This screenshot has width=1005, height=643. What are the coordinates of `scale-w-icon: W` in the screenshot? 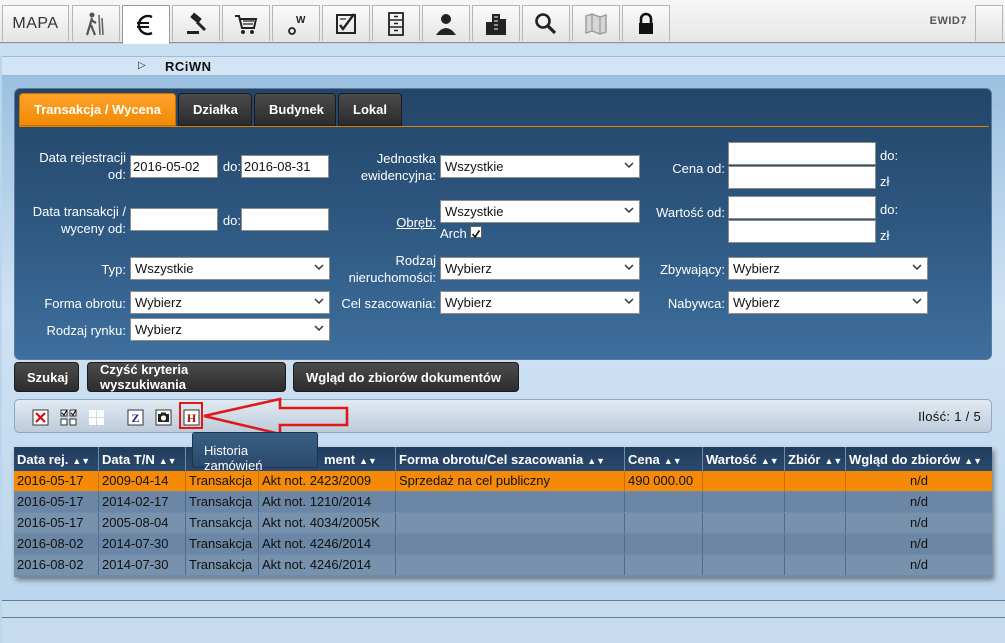 It's located at (296, 23).